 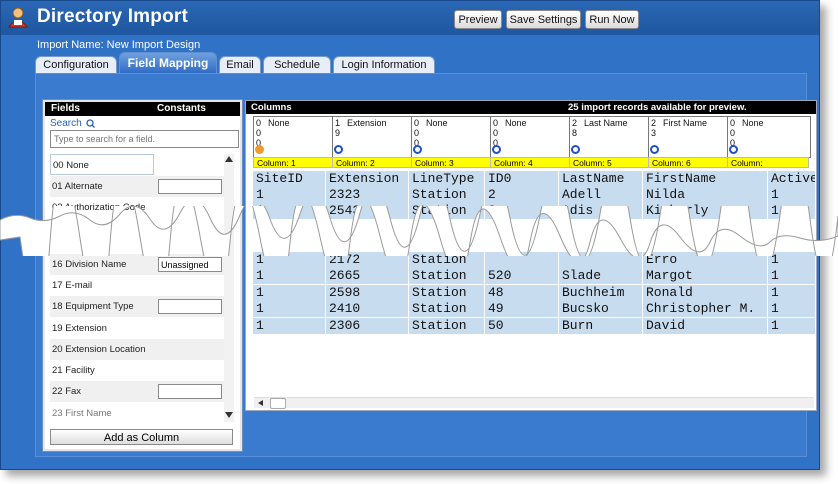 What do you see at coordinates (601, 179) in the screenshot?
I see `preview-header-cell: LastName` at bounding box center [601, 179].